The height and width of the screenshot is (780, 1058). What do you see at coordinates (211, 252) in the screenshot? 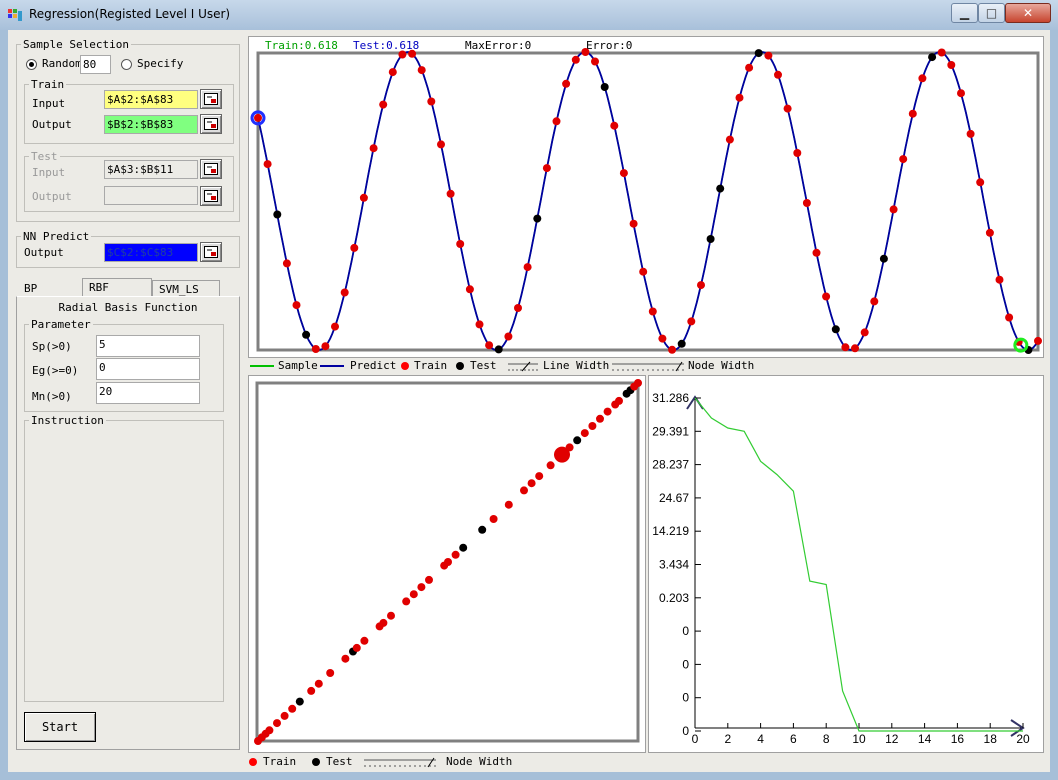
I see `nn-predict-range-picker-button` at bounding box center [211, 252].